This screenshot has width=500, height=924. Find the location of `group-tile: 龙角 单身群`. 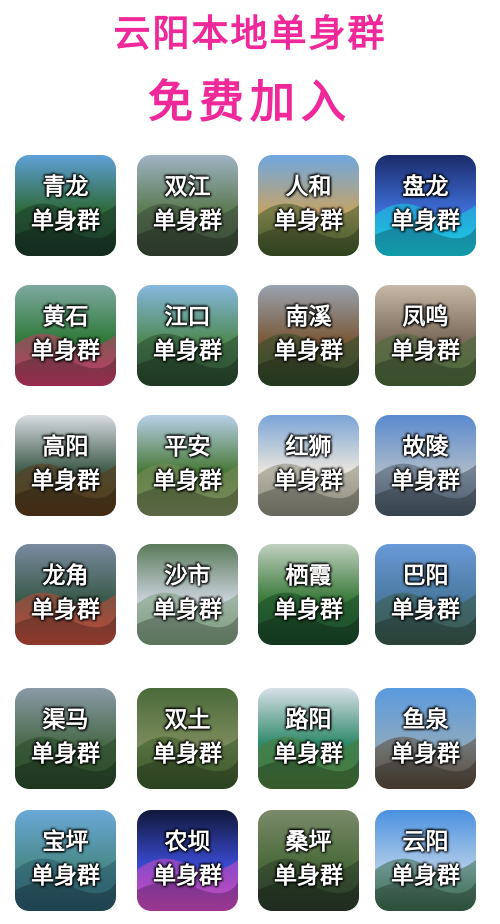

group-tile: 龙角 单身群 is located at coordinates (65, 594).